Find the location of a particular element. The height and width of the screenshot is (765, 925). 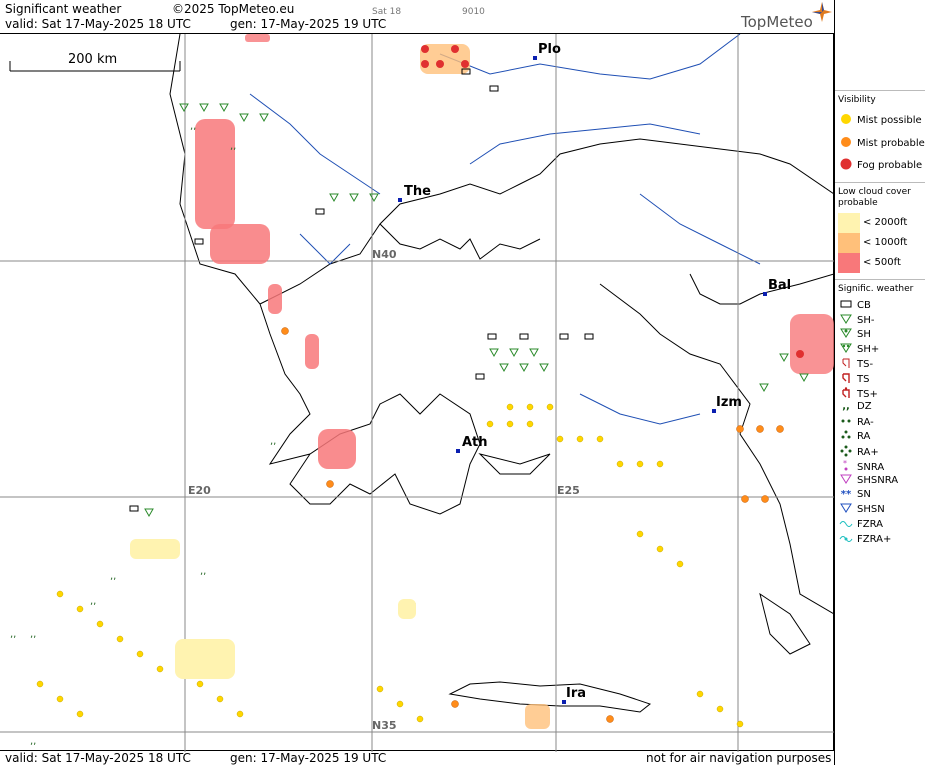

legend-item: FZRA+ is located at coordinates (864, 540).